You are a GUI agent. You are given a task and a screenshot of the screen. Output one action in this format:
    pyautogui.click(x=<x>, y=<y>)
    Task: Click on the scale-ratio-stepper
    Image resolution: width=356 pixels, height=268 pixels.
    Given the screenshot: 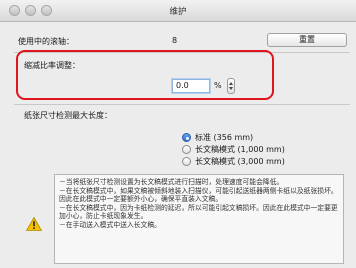 What is the action you would take?
    pyautogui.click(x=231, y=86)
    